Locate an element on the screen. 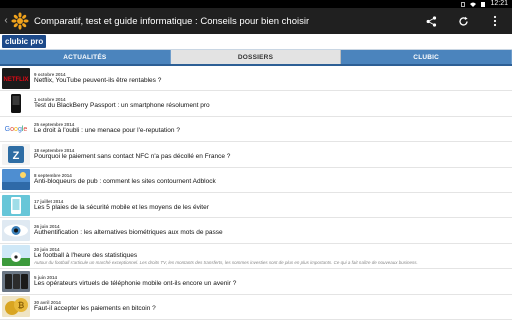 Image resolution: width=512 pixels, height=320 pixels. clubic-sun-icon is located at coordinates (20, 21).